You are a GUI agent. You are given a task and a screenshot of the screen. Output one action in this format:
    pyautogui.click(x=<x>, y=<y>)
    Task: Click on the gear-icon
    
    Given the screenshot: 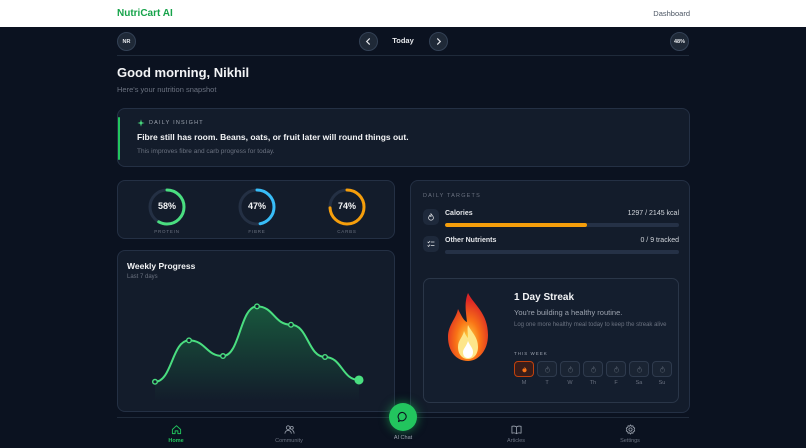 What is the action you would take?
    pyautogui.click(x=630, y=429)
    